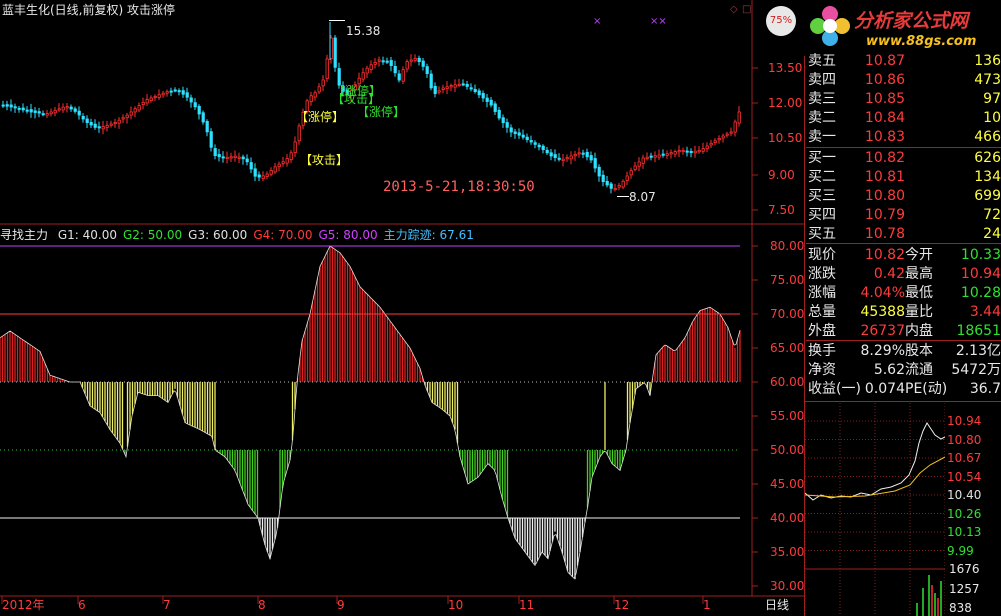 The height and width of the screenshot is (616, 1001). I want to click on stat-value: 2.13亿, so click(978, 351).